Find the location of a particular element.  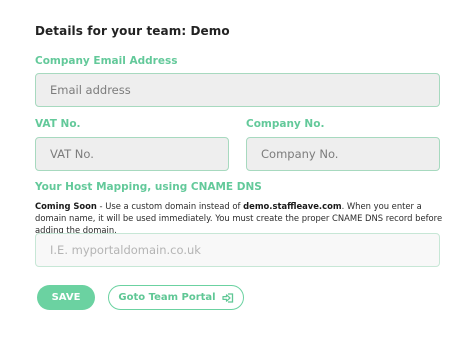

host-mapping-label: Your Host Mapping, using CNAME DNS is located at coordinates (148, 187).